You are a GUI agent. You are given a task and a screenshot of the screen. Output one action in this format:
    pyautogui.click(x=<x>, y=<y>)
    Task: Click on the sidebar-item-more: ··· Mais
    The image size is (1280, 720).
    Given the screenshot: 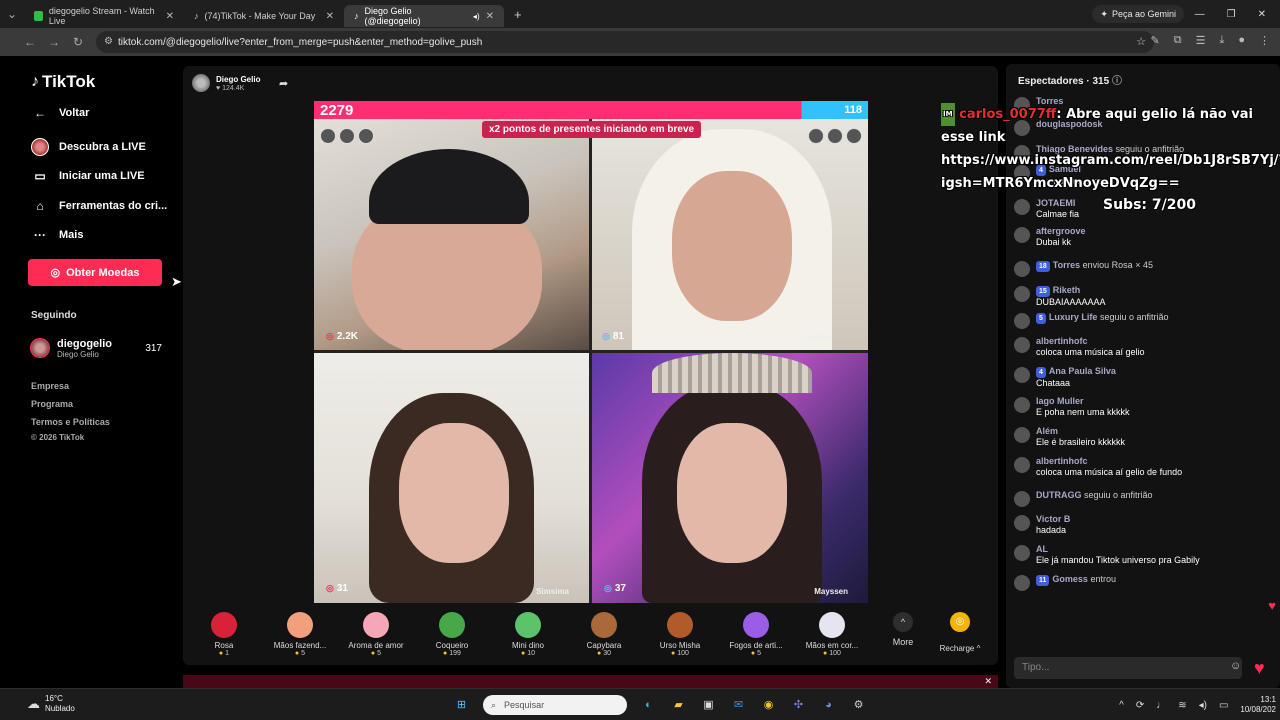 What is the action you would take?
    pyautogui.click(x=57, y=235)
    